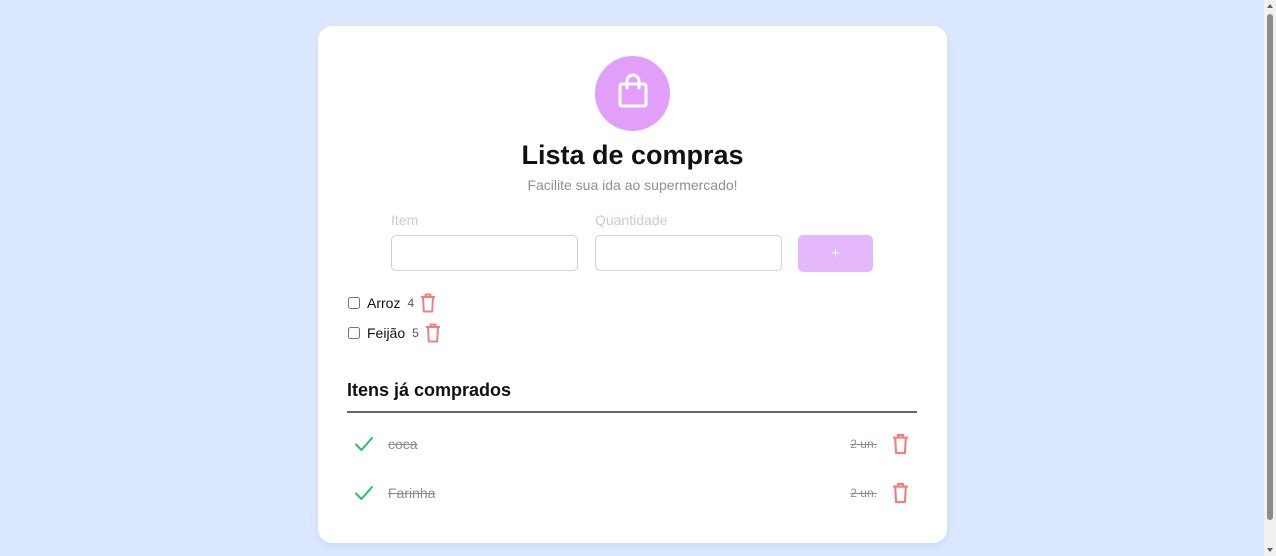 The image size is (1276, 556). Describe the element at coordinates (384, 303) in the screenshot. I see `item-name: Arroz` at that location.